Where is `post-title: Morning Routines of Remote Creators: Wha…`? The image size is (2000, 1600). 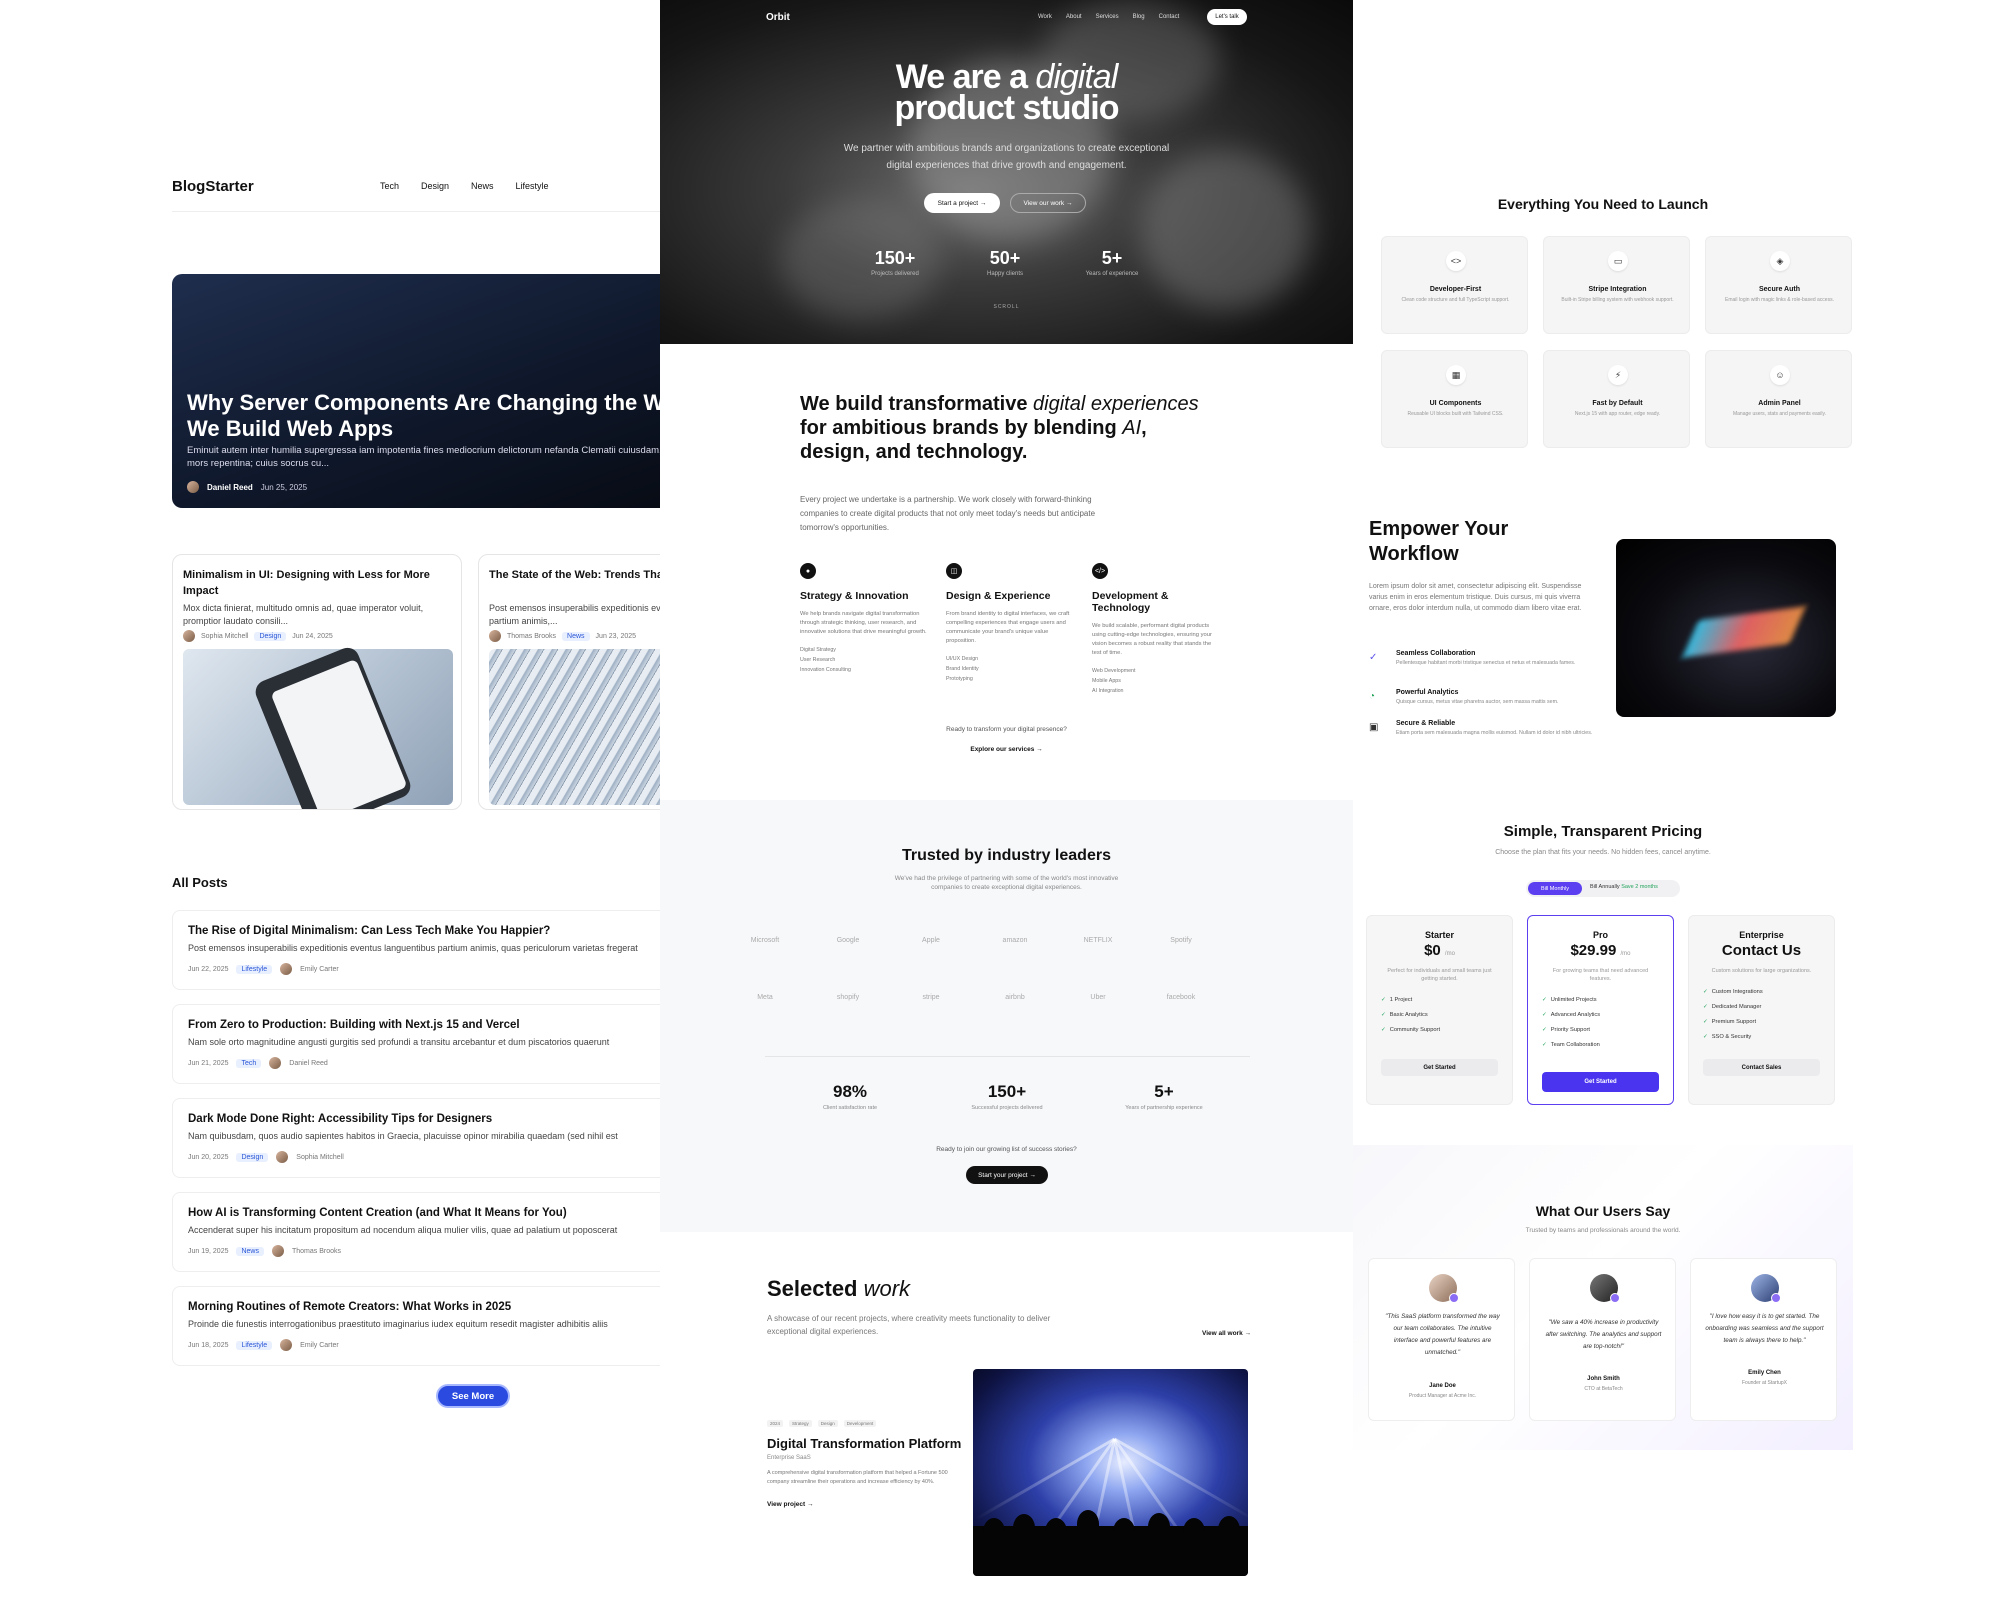
post-title: Morning Routines of Remote Creators: Wha… is located at coordinates (349, 1307).